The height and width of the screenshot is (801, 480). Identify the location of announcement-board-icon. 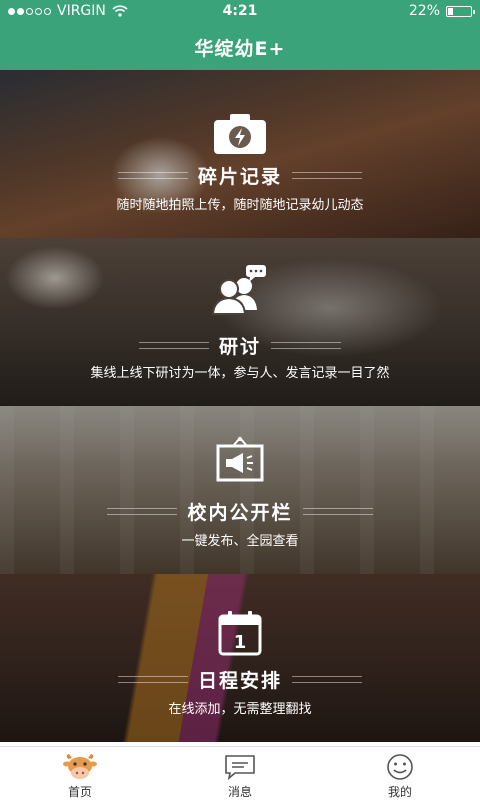
(240, 462).